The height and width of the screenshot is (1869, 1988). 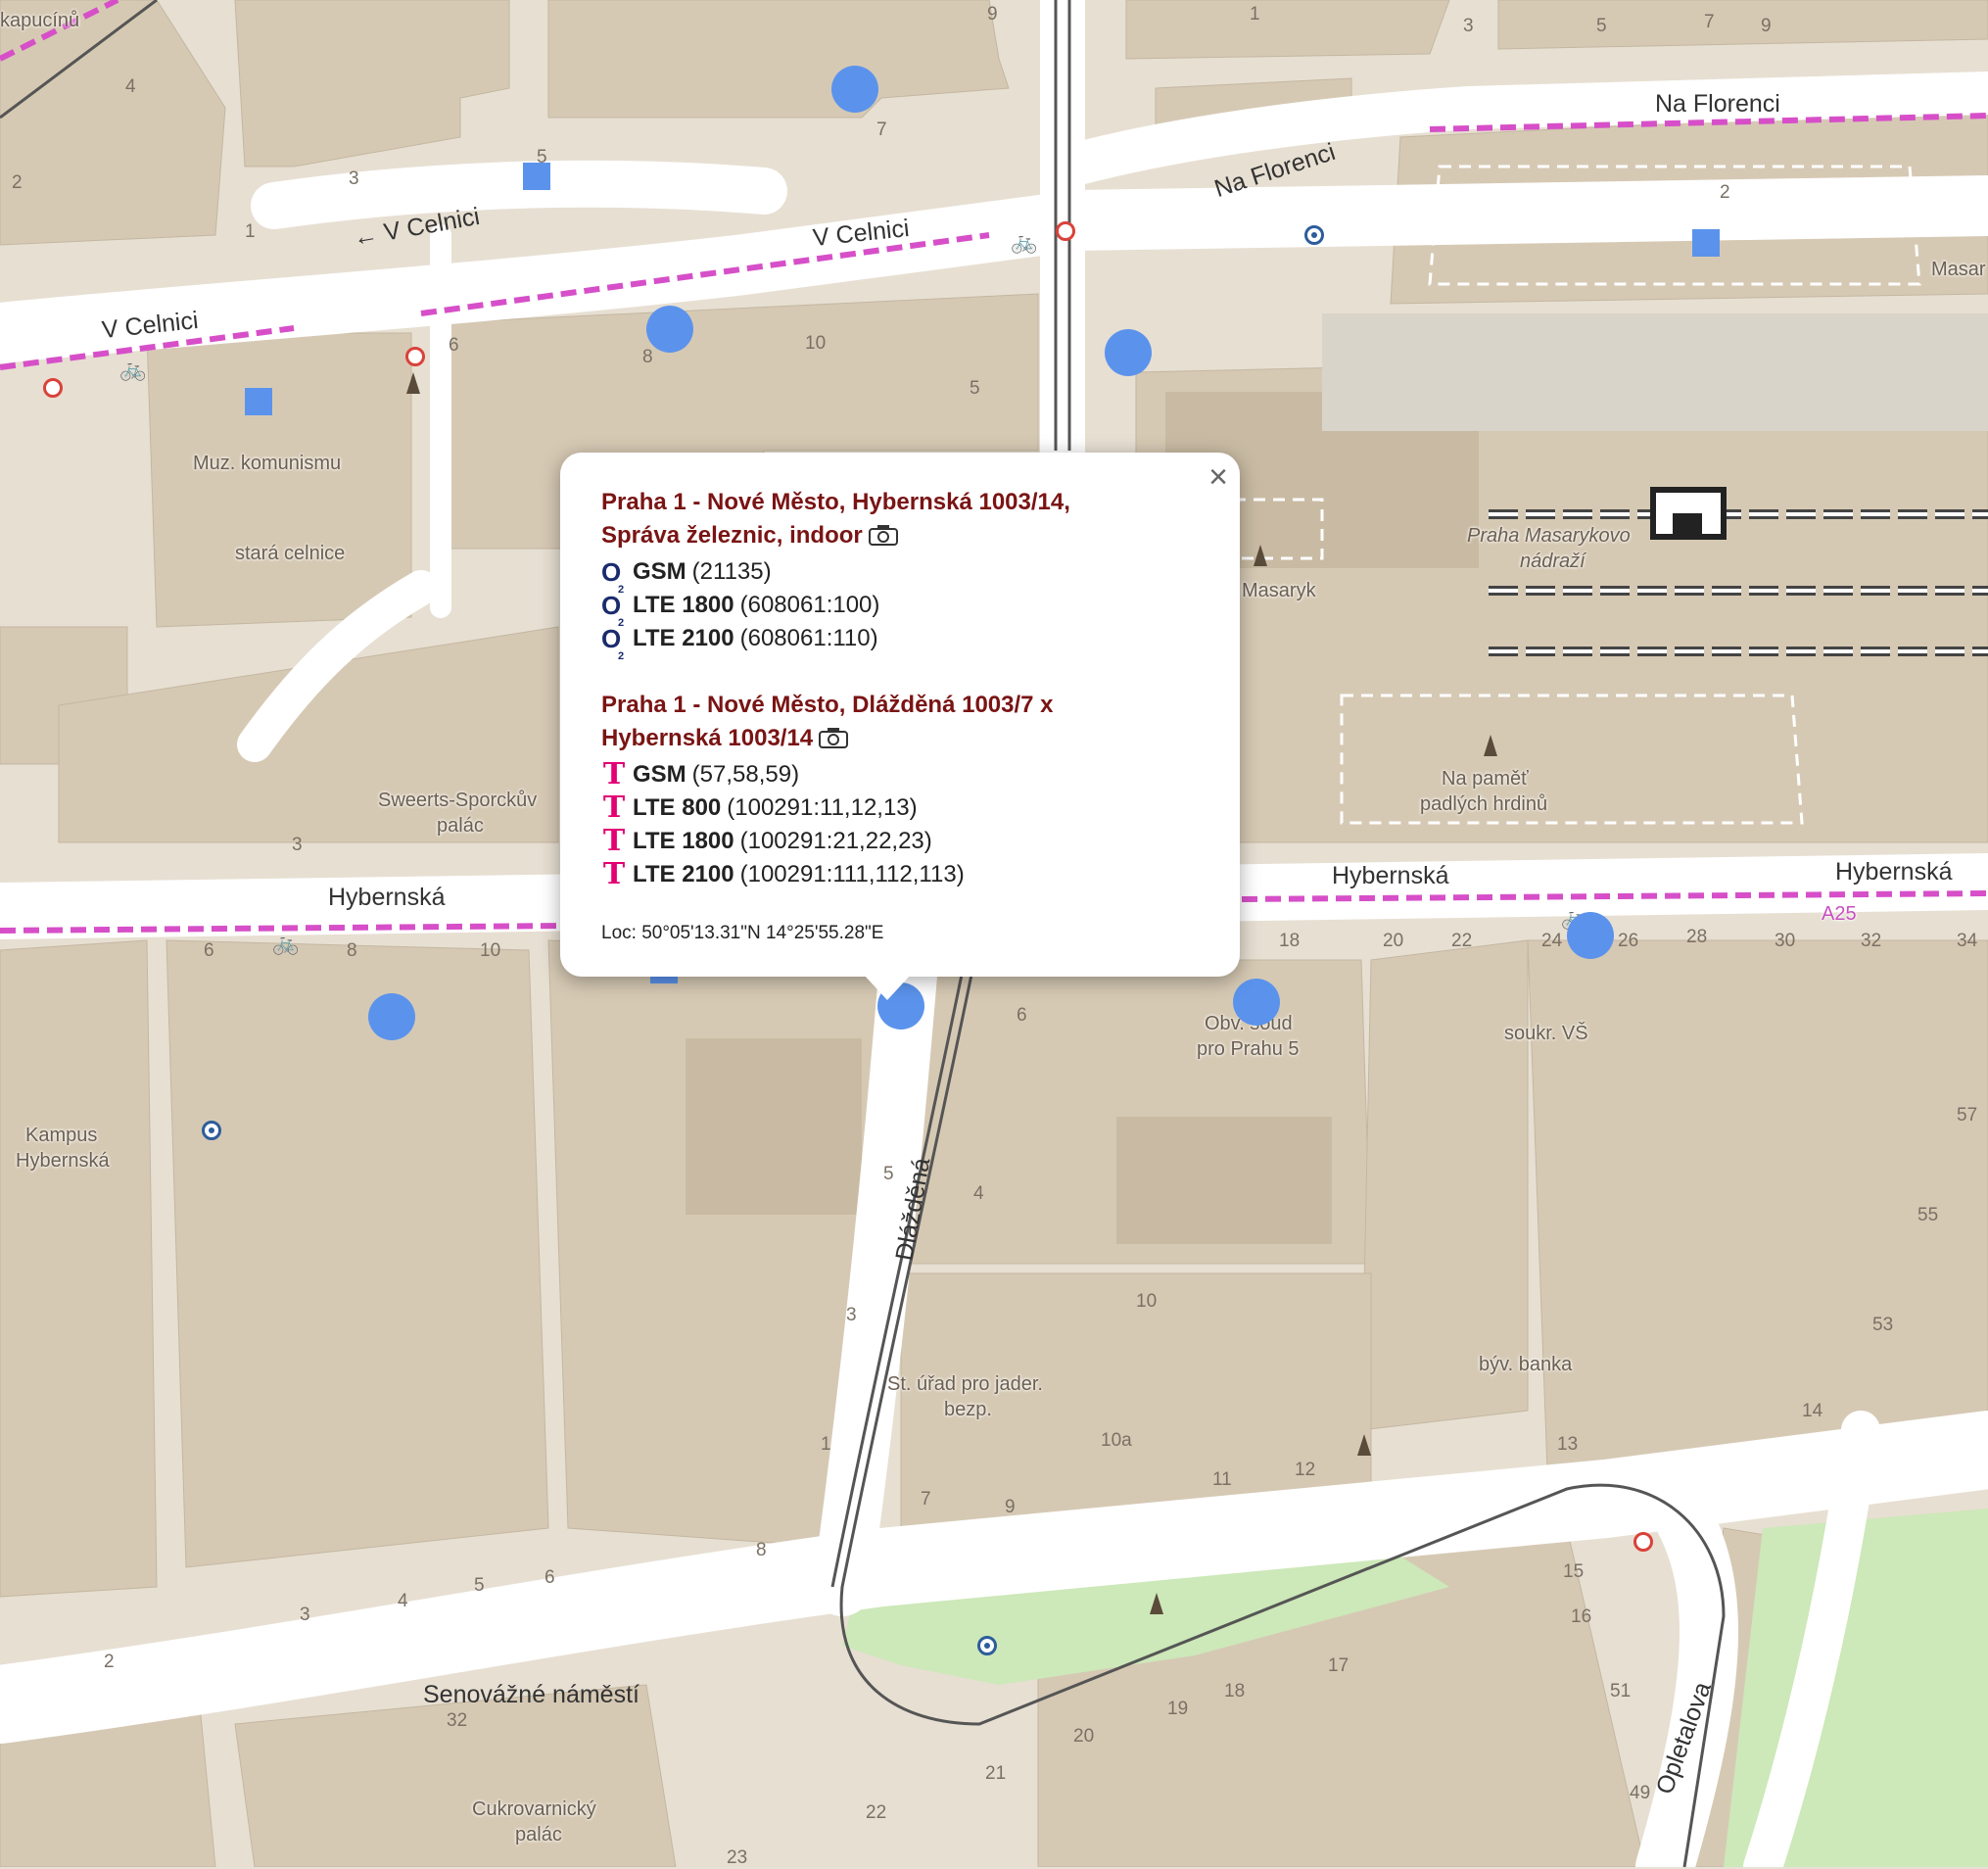 What do you see at coordinates (808, 638) in the screenshot?
I see `cell-ids: (608061:110)` at bounding box center [808, 638].